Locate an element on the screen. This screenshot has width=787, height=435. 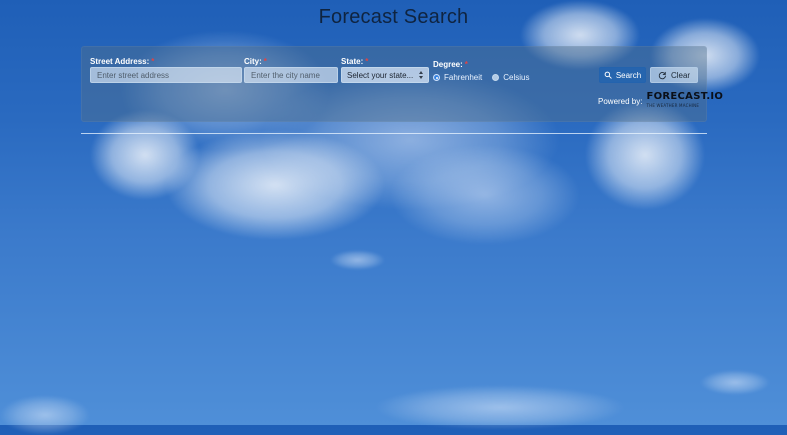
city-label-text: City: is located at coordinates (253, 61).